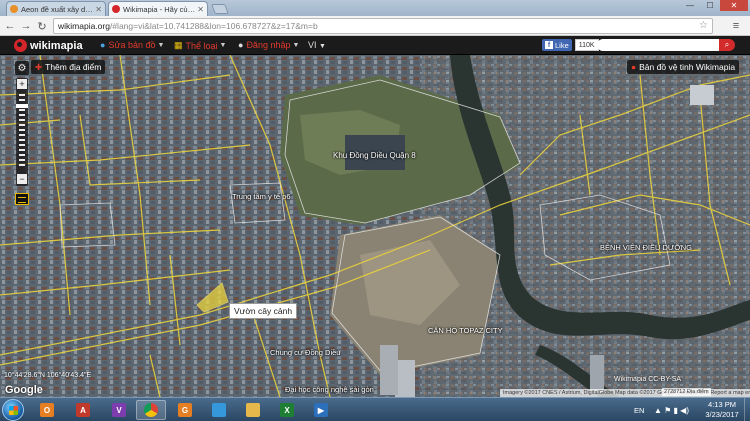 This screenshot has width=750, height=421. I want to click on bookmark-star-icon: ☆, so click(703, 25).